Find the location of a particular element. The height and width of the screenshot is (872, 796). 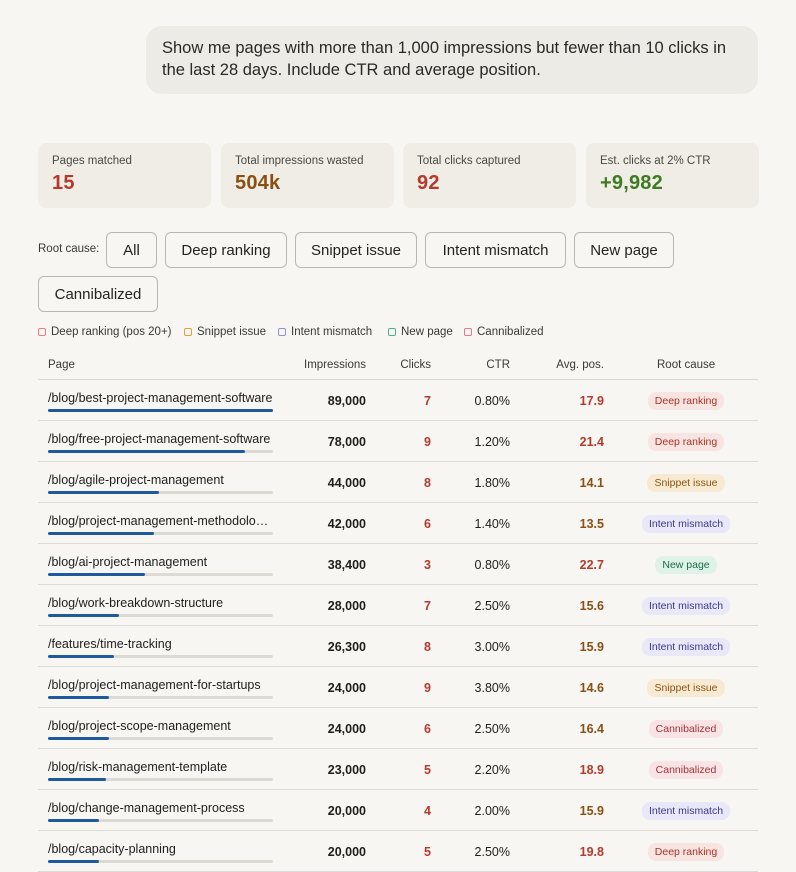

filter-chip-new-page: New page is located at coordinates (624, 250).